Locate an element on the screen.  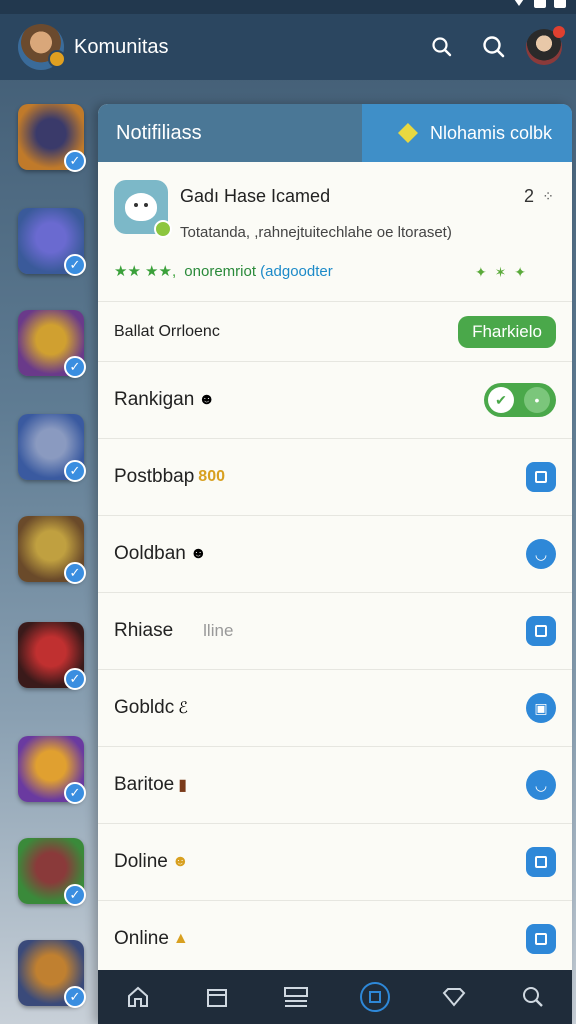
setting-row: Ballat Orrloenc Fharkielo is located at coordinates (335, 332).